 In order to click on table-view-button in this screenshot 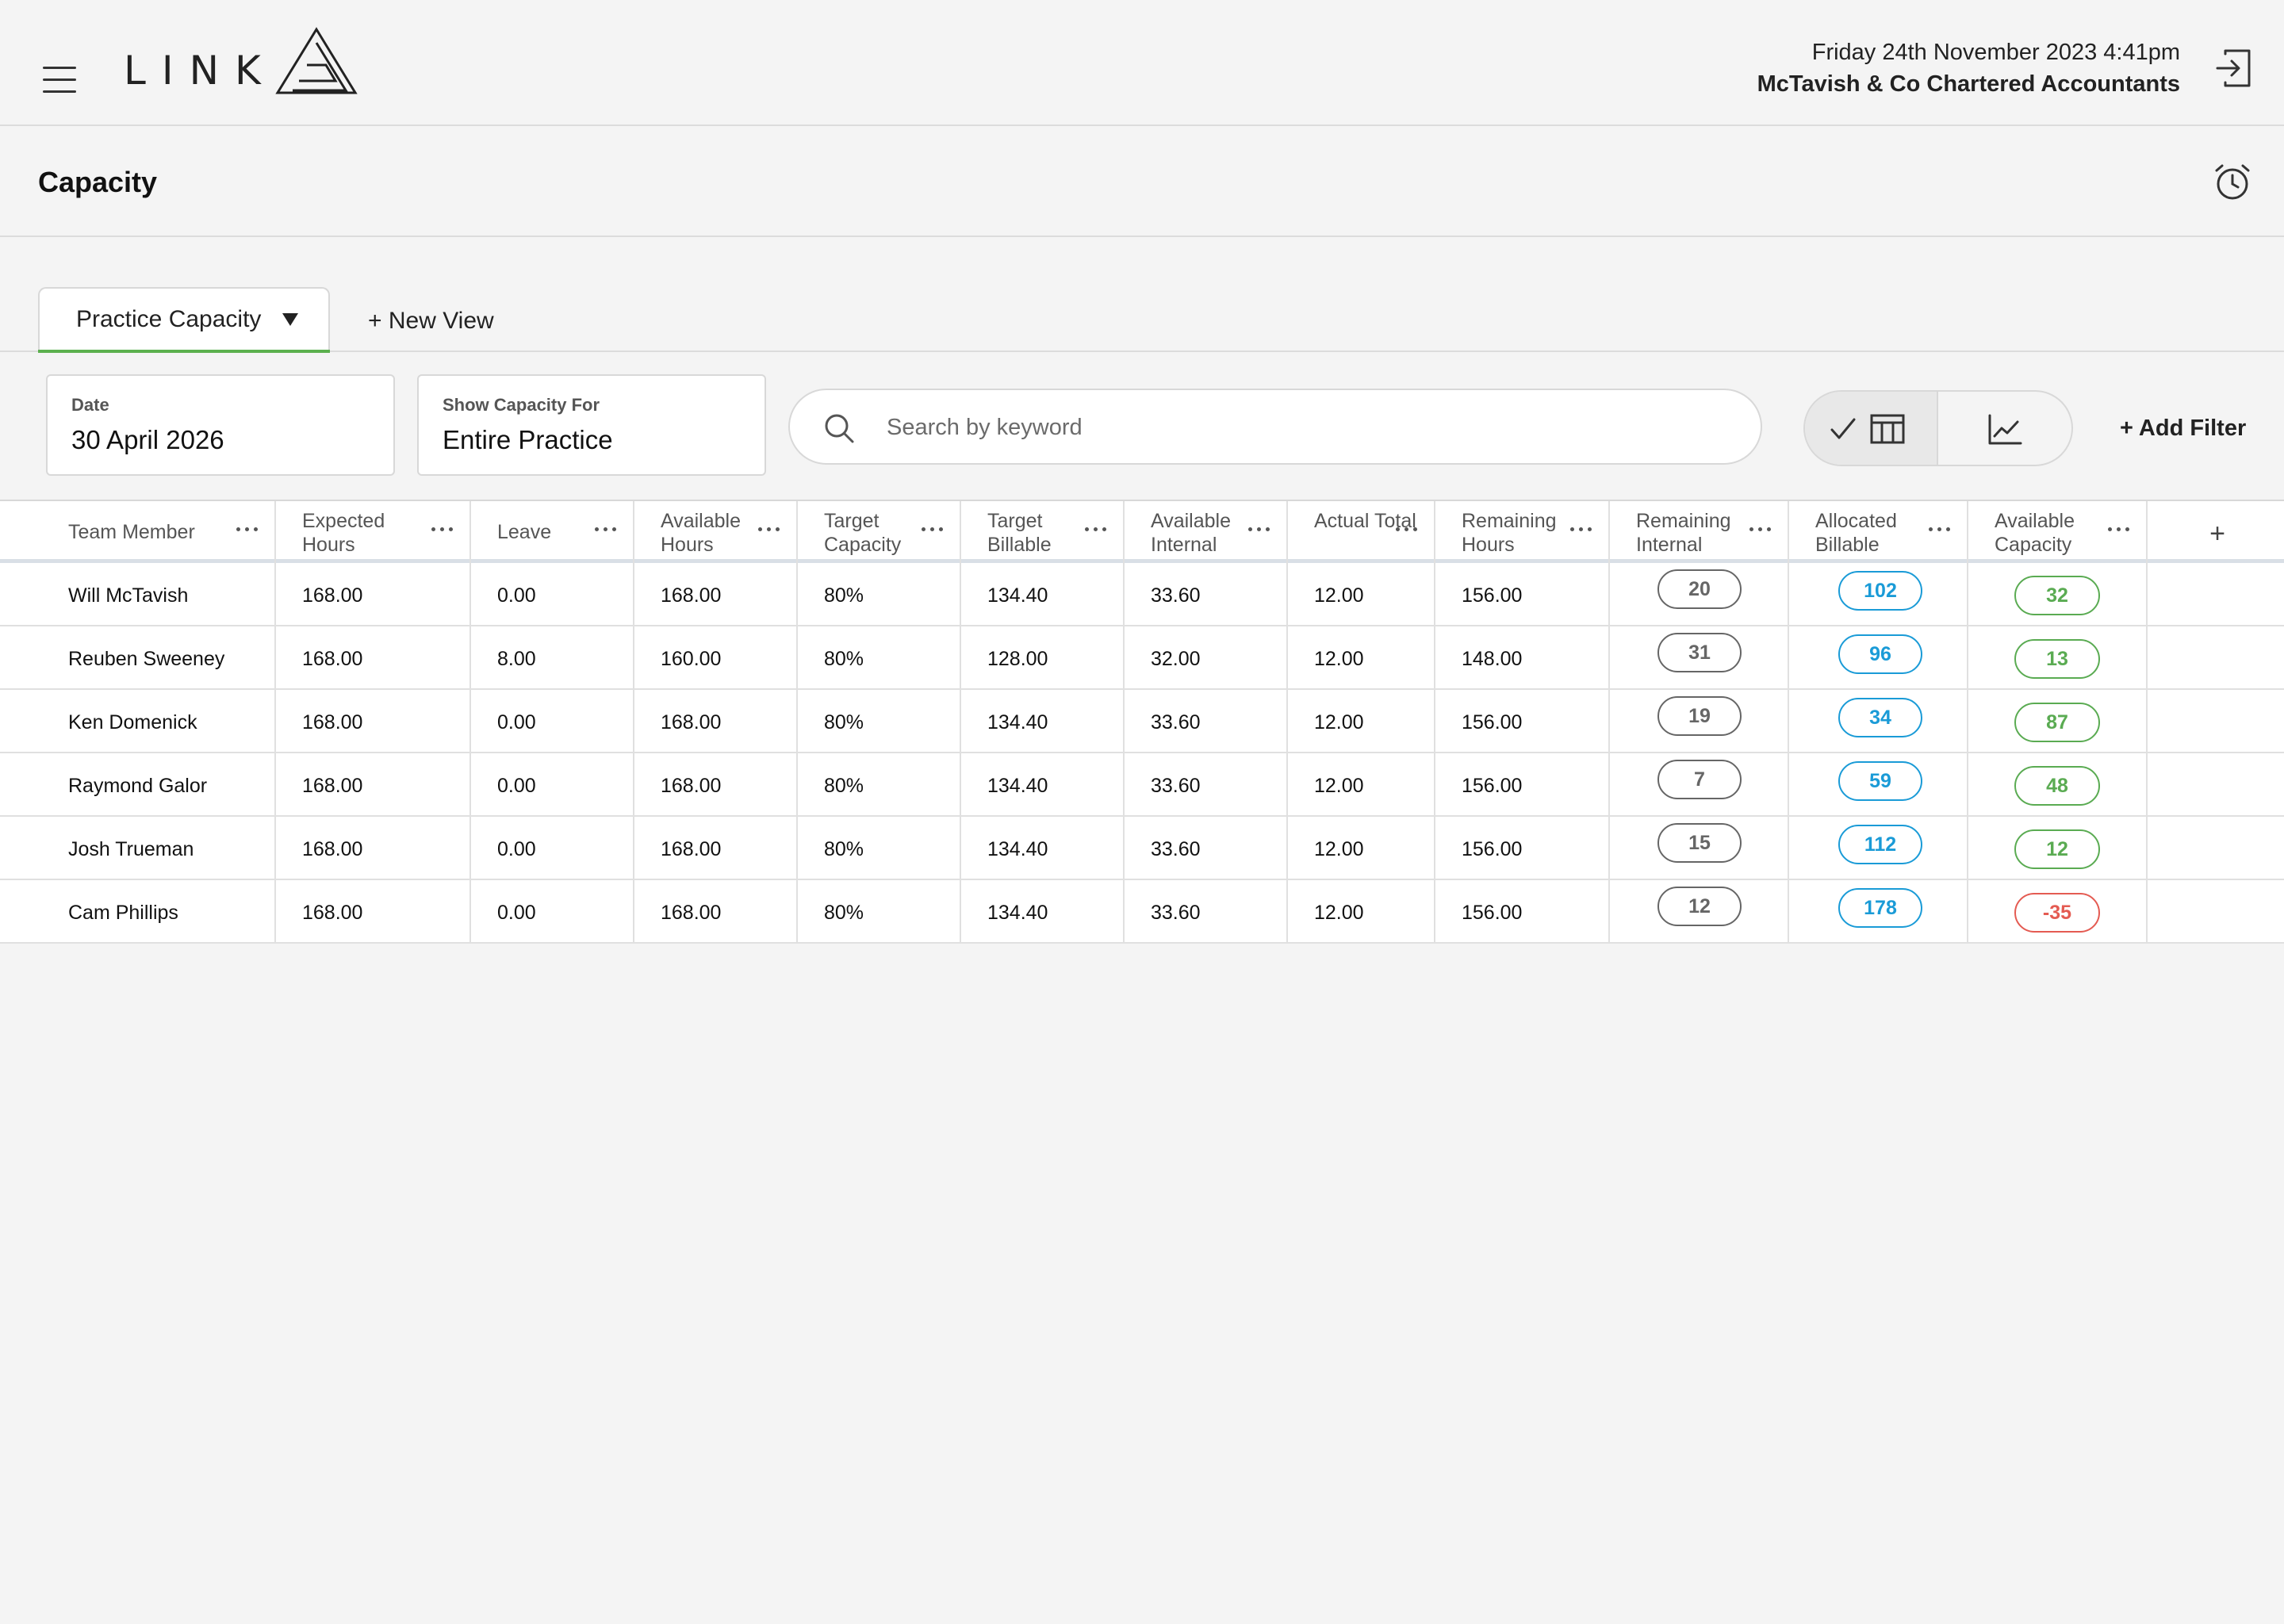, I will do `click(1871, 429)`.